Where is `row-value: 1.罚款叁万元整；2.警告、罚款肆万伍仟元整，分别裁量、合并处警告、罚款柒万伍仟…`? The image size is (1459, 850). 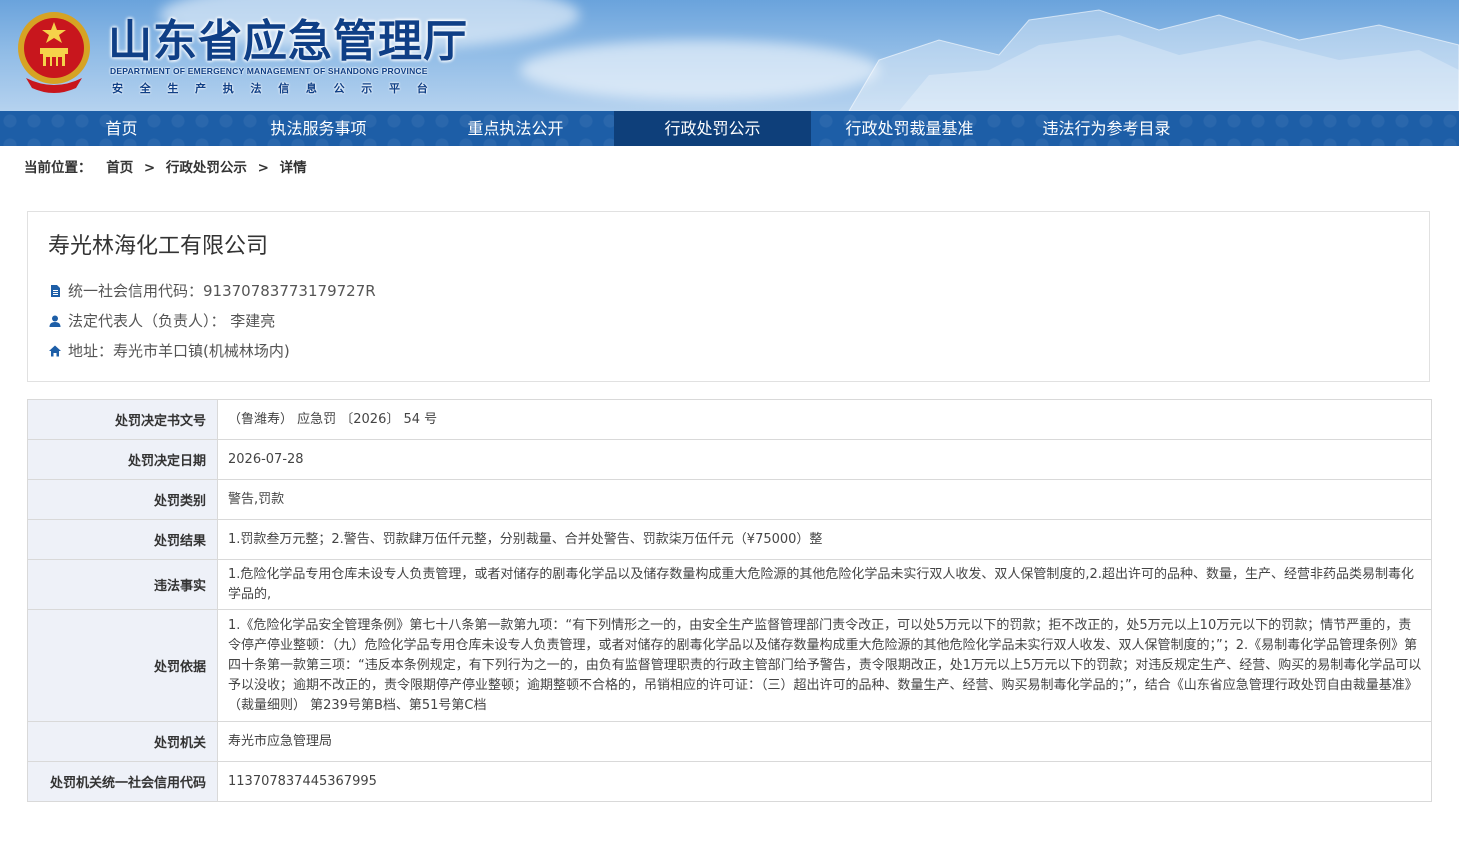
row-value: 1.罚款叁万元整；2.警告、罚款肆万伍仟元整，分别裁量、合并处警告、罚款柒万伍仟… is located at coordinates (824, 539).